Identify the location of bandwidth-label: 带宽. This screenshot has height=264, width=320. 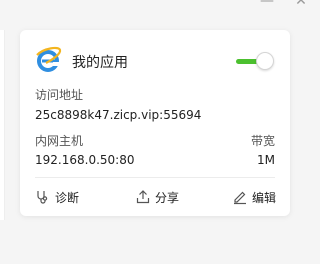
(262, 141).